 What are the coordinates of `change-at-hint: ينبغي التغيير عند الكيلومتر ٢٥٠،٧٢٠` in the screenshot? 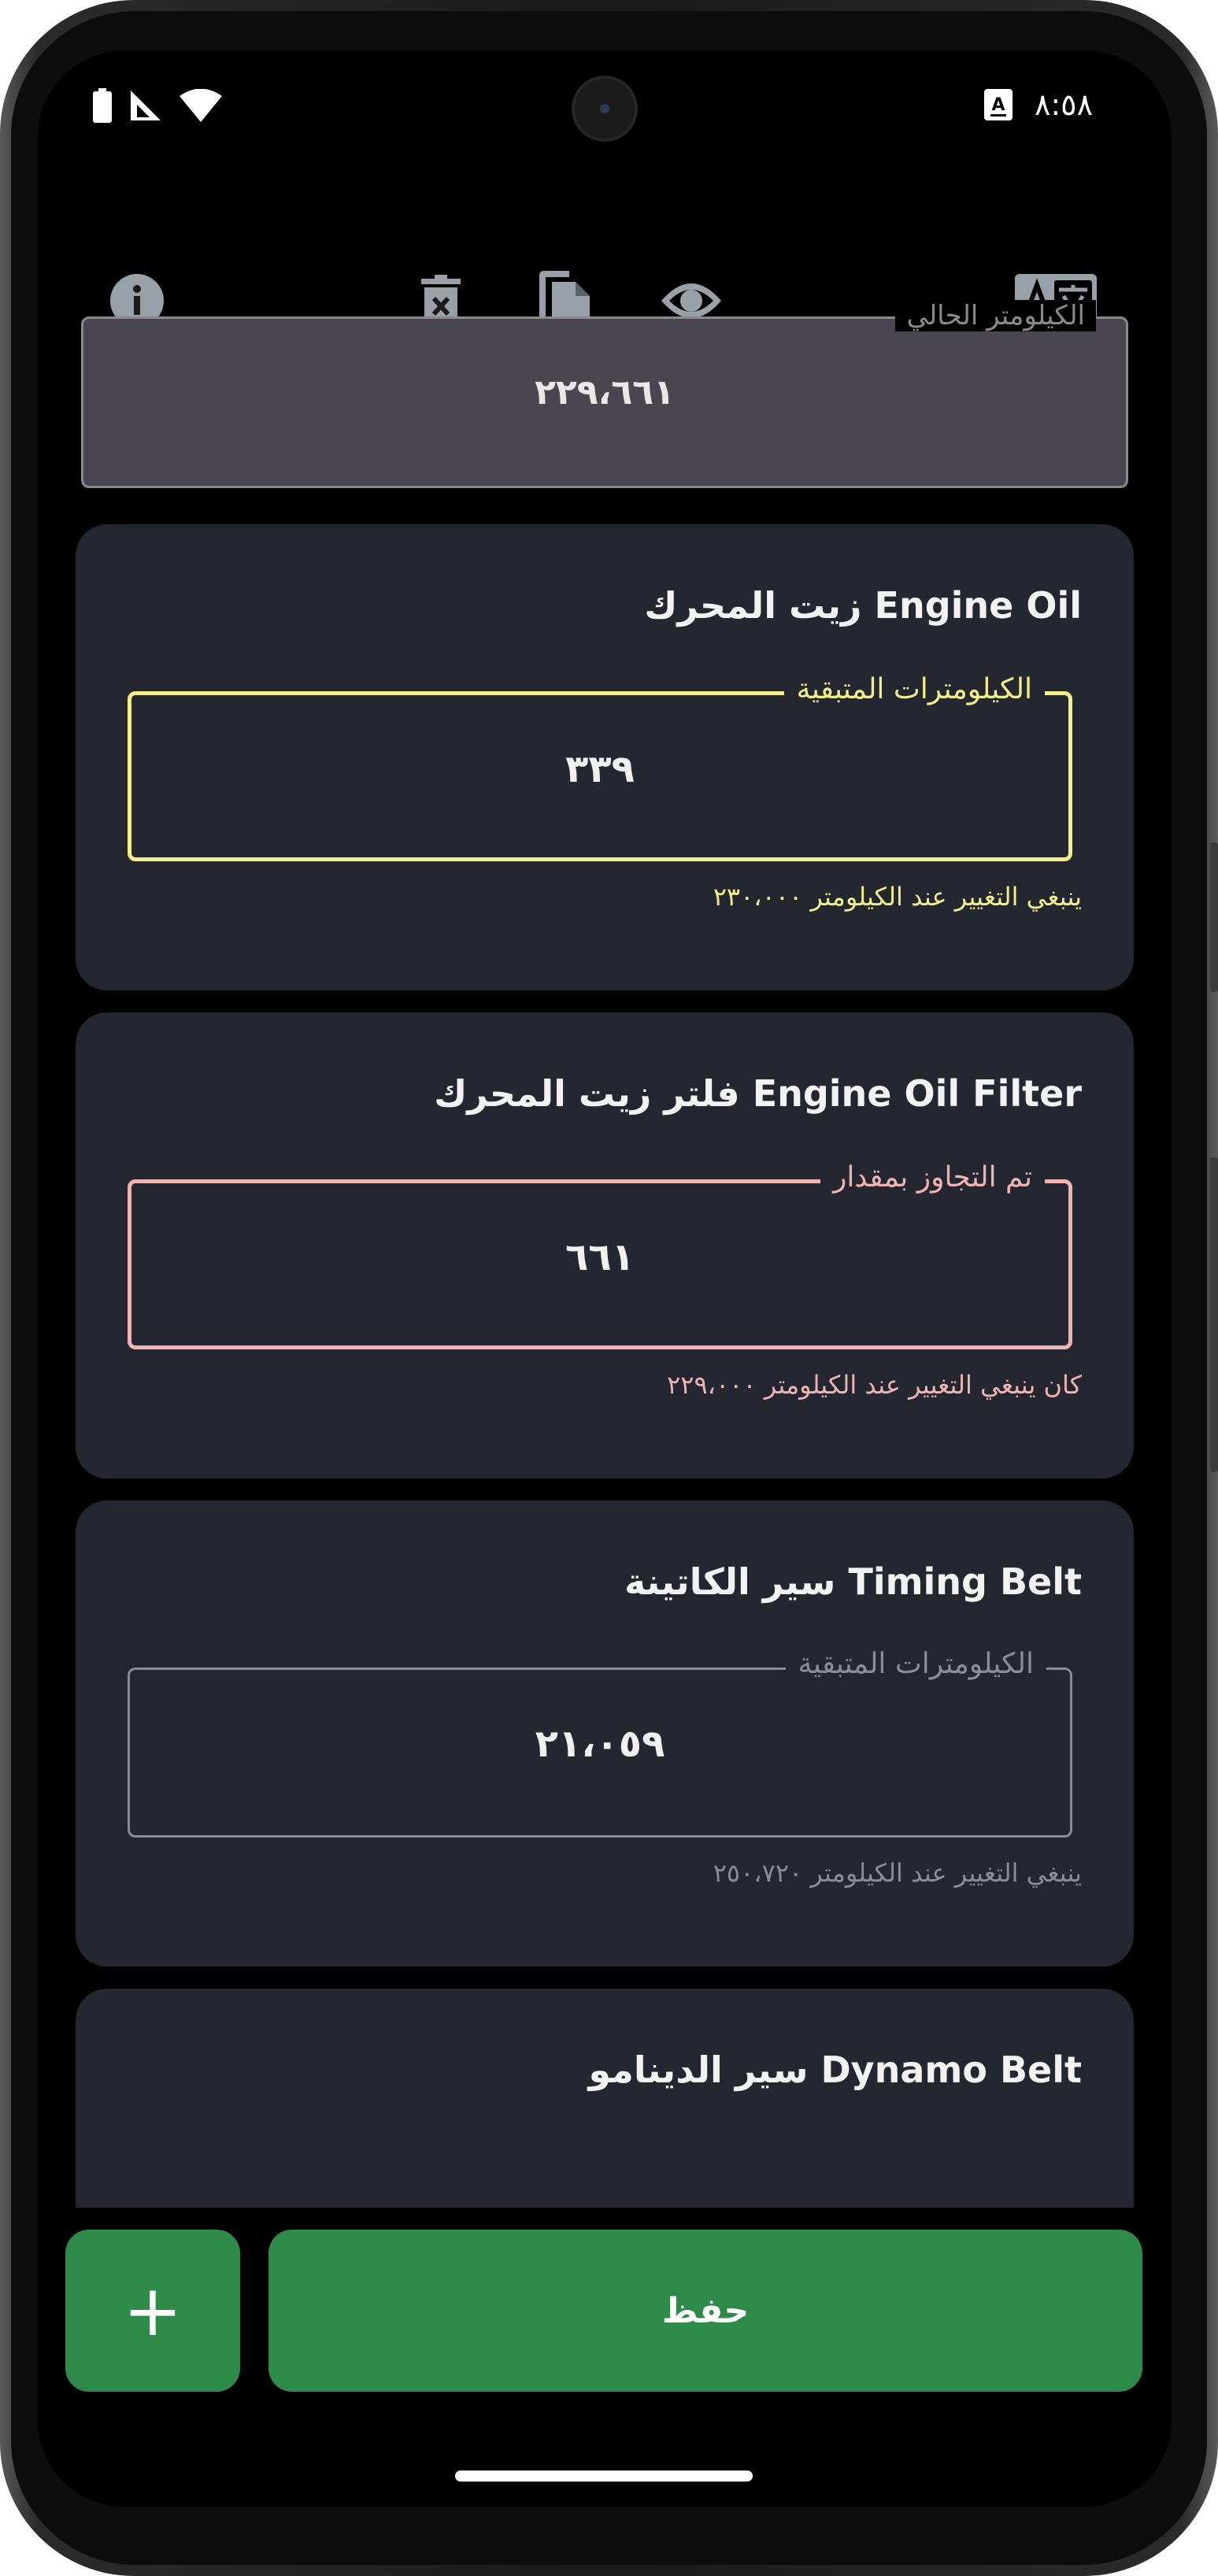 It's located at (897, 1873).